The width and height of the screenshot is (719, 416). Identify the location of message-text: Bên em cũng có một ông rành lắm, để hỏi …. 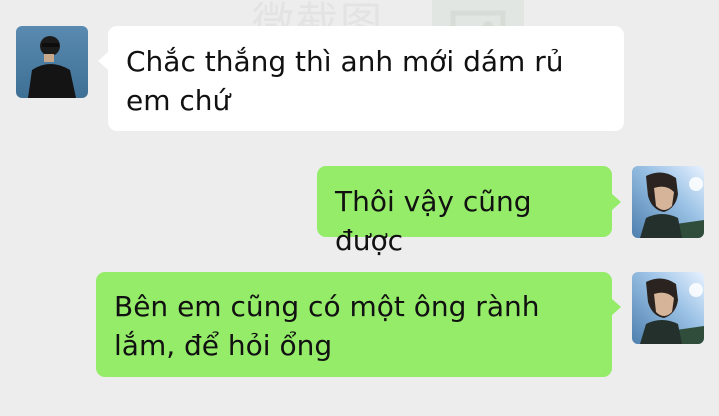
(327, 326).